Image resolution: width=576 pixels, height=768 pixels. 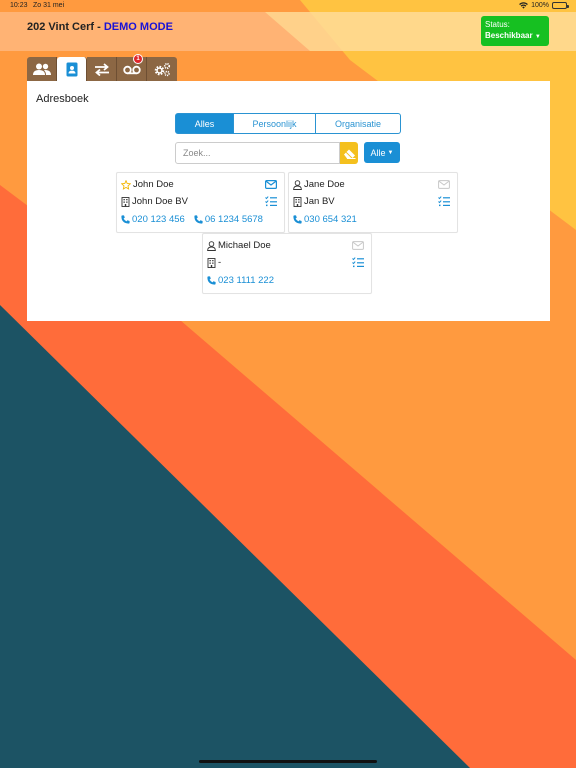 What do you see at coordinates (138, 27) in the screenshot?
I see `demo-mode-label: DEMO MODE` at bounding box center [138, 27].